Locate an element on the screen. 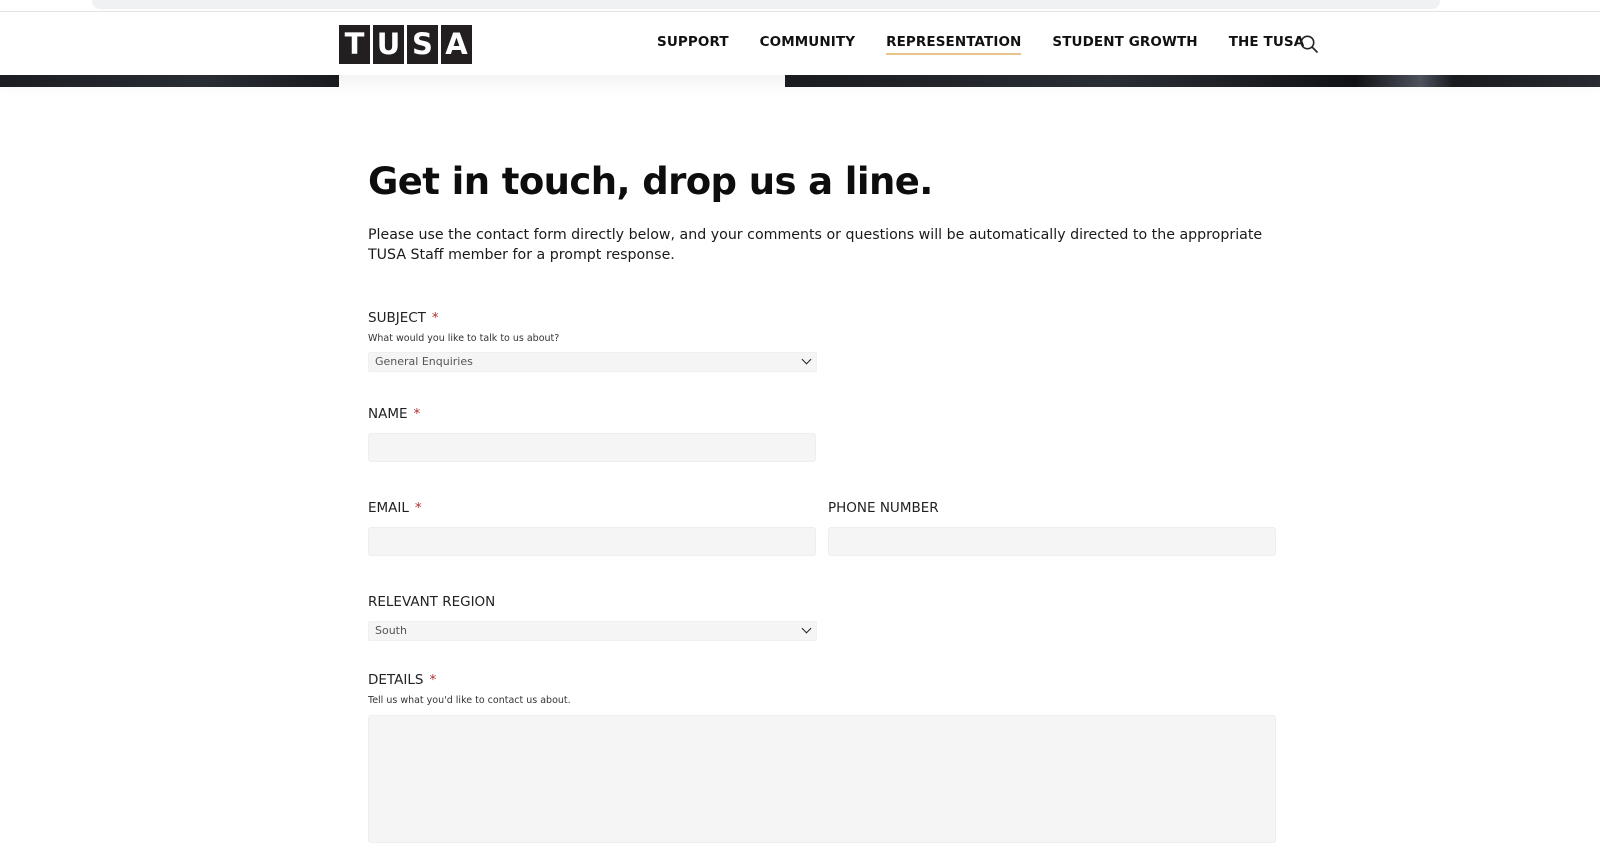 The height and width of the screenshot is (843, 1600). name-label: NAME * is located at coordinates (592, 414).